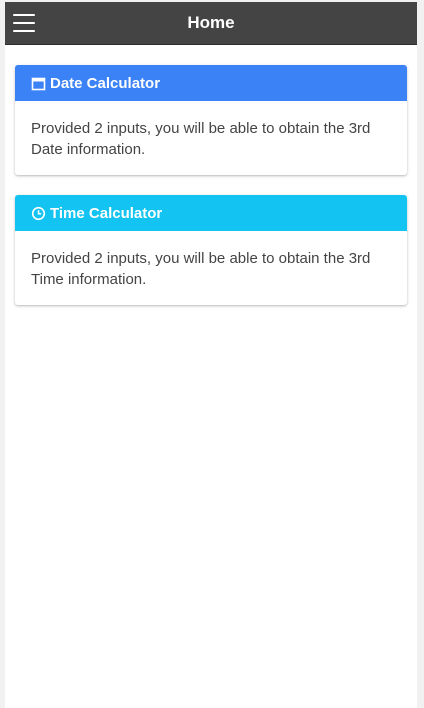 Image resolution: width=424 pixels, height=708 pixels. I want to click on page-title: Home, so click(211, 22).